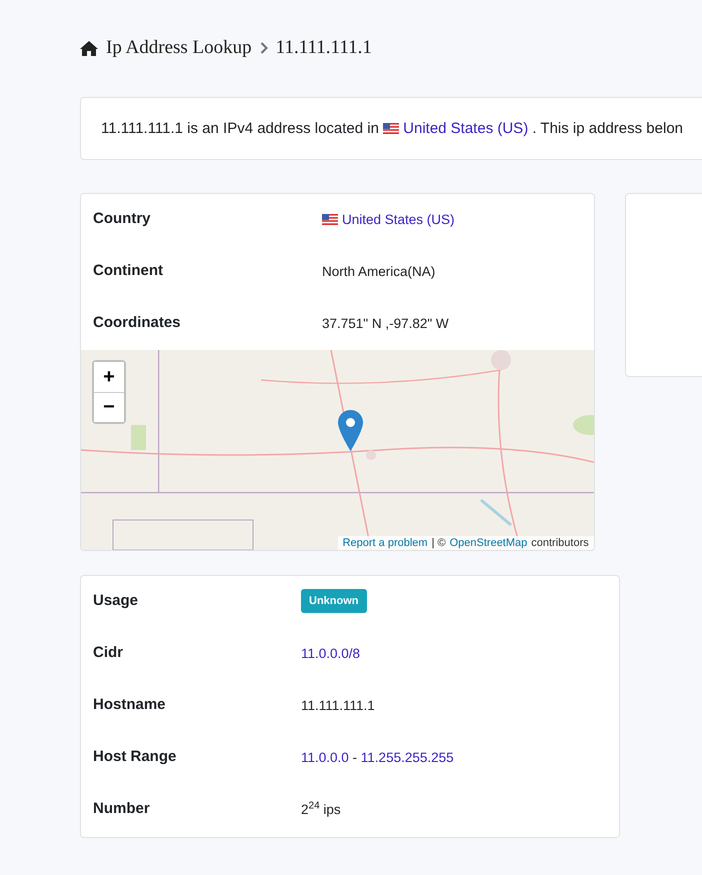 The height and width of the screenshot is (875, 702). Describe the element at coordinates (333, 601) in the screenshot. I see `usage-badge: Unknown` at that location.